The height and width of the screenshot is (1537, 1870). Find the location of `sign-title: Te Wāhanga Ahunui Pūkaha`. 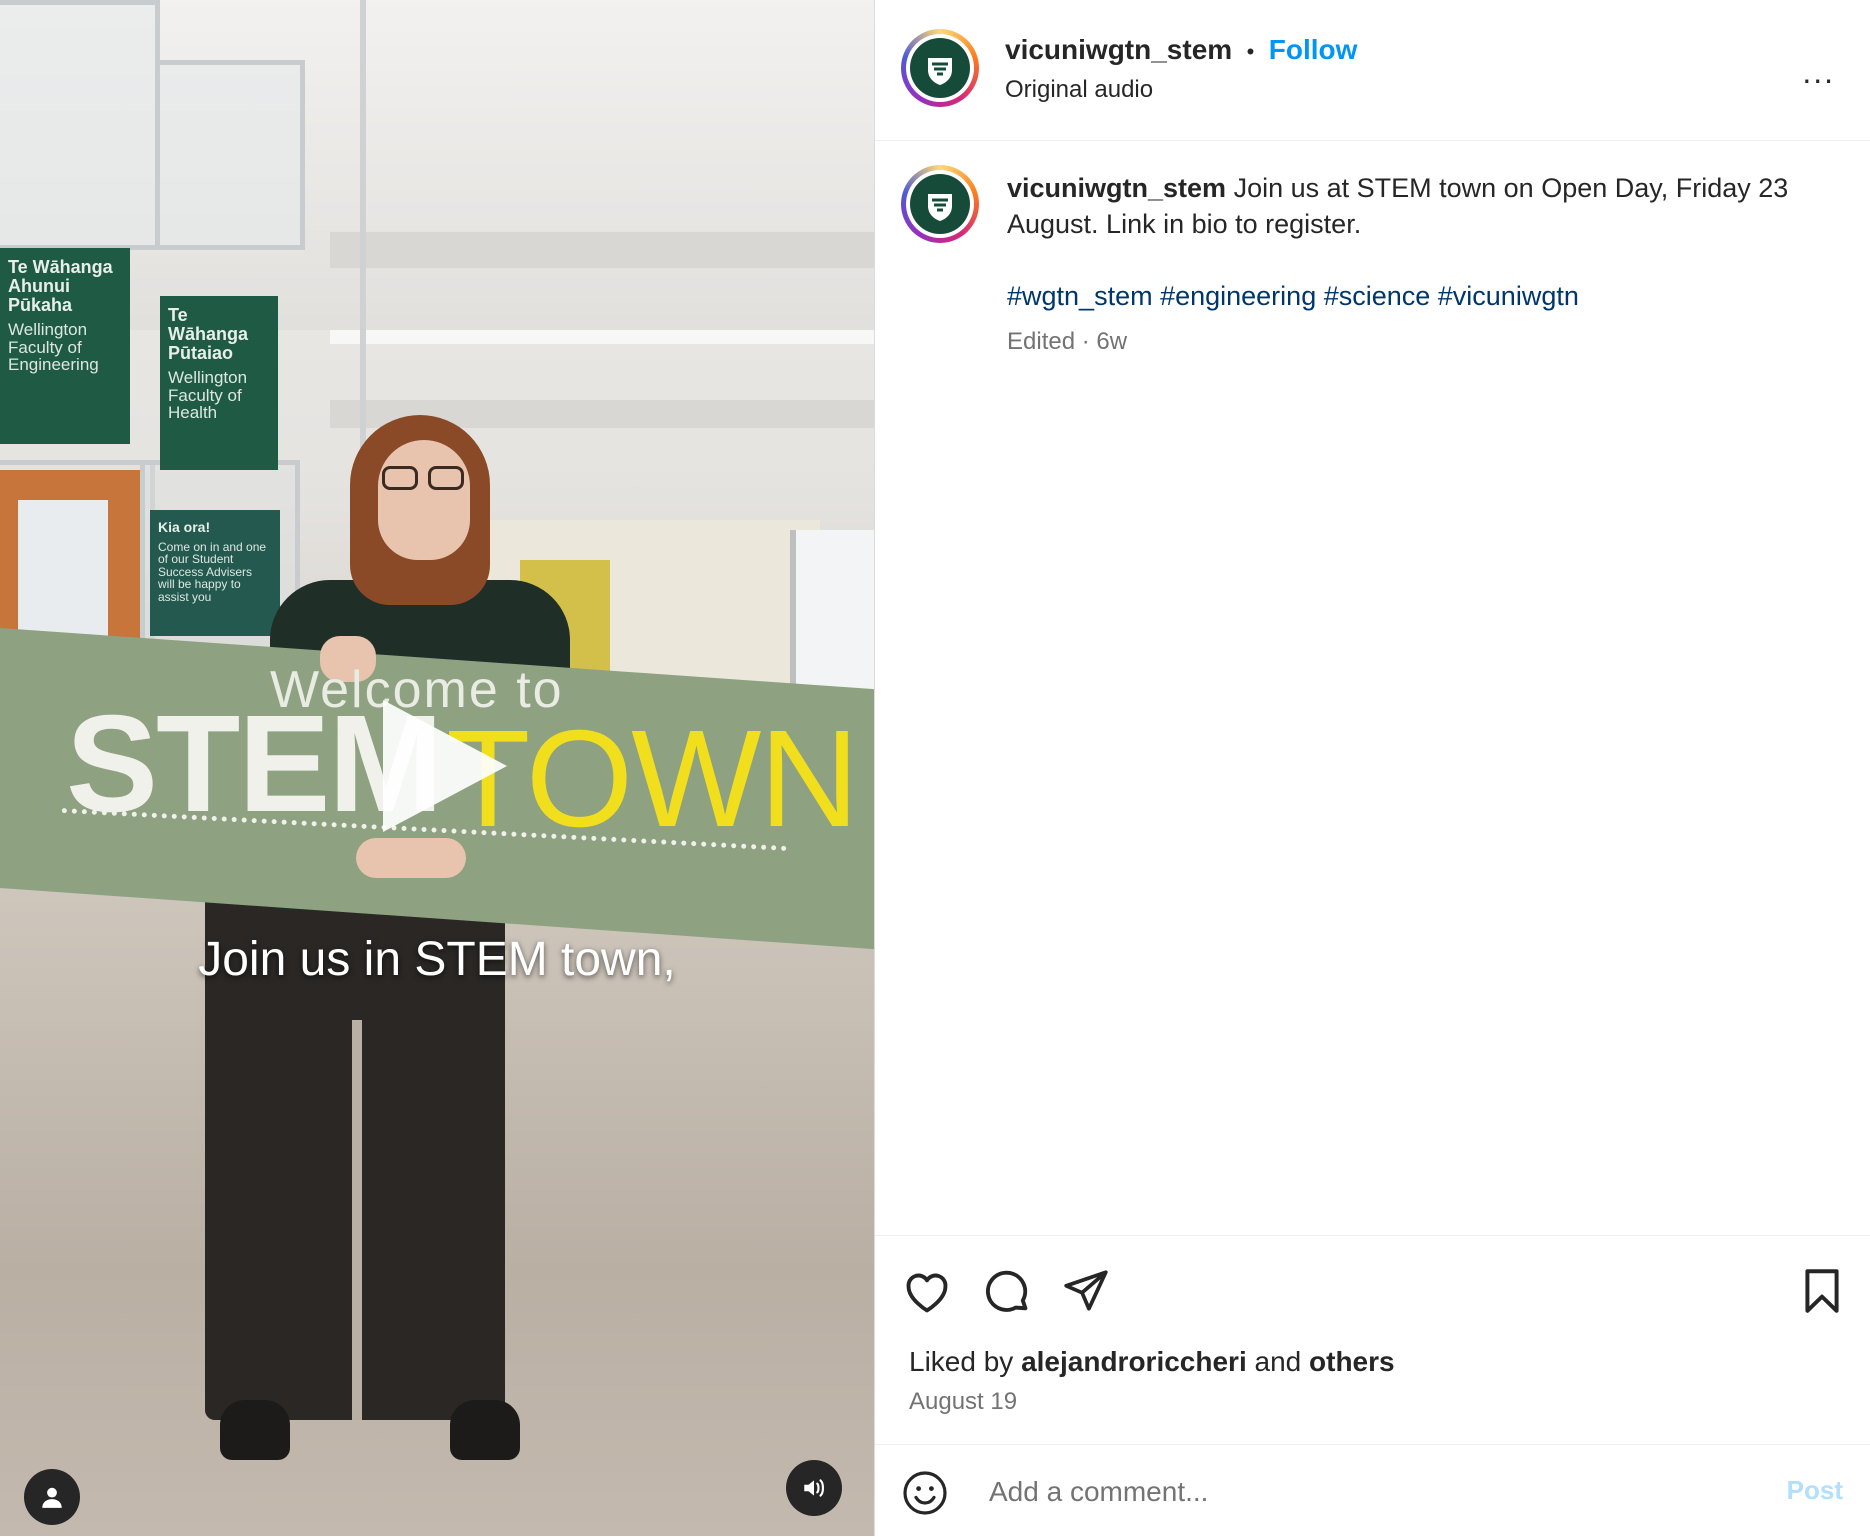

sign-title: Te Wāhanga Ahunui Pūkaha is located at coordinates (60, 286).